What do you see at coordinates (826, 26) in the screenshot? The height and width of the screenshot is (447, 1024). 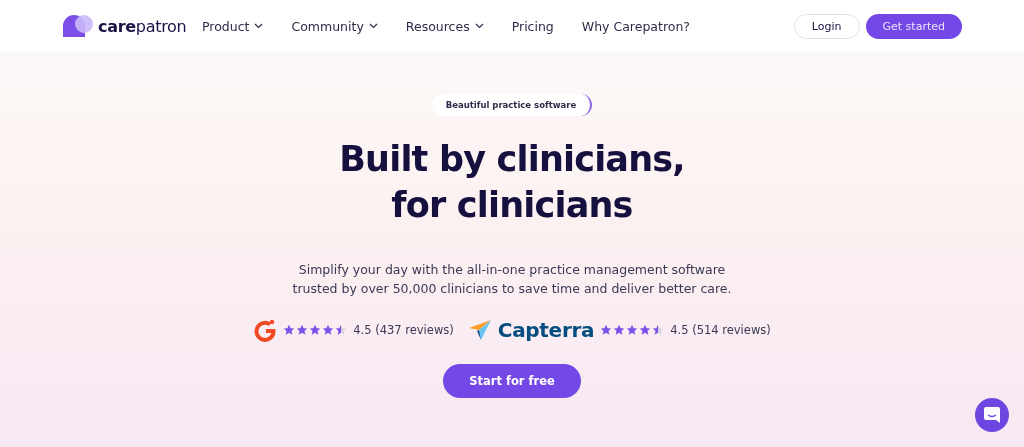 I see `login-button: Login` at bounding box center [826, 26].